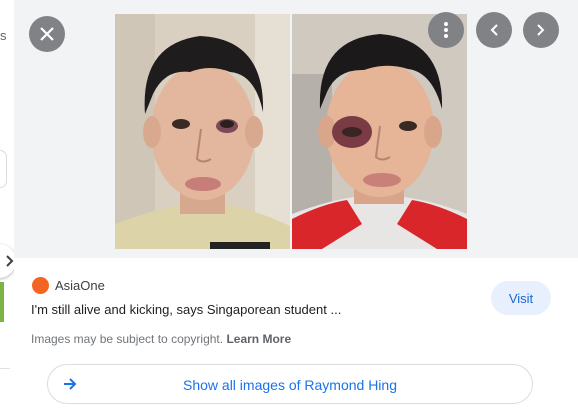 This screenshot has height=411, width=578. I want to click on show-all-images-button: Show all images of Raymond Hing, so click(290, 384).